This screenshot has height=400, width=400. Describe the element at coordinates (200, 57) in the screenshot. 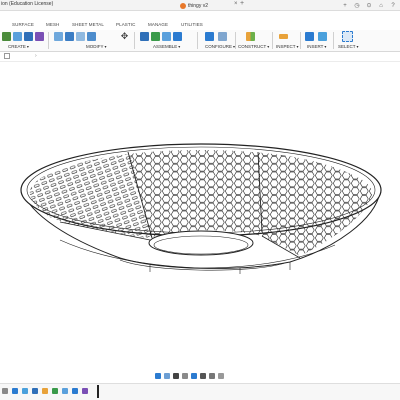

I see `browser-header: ›` at that location.